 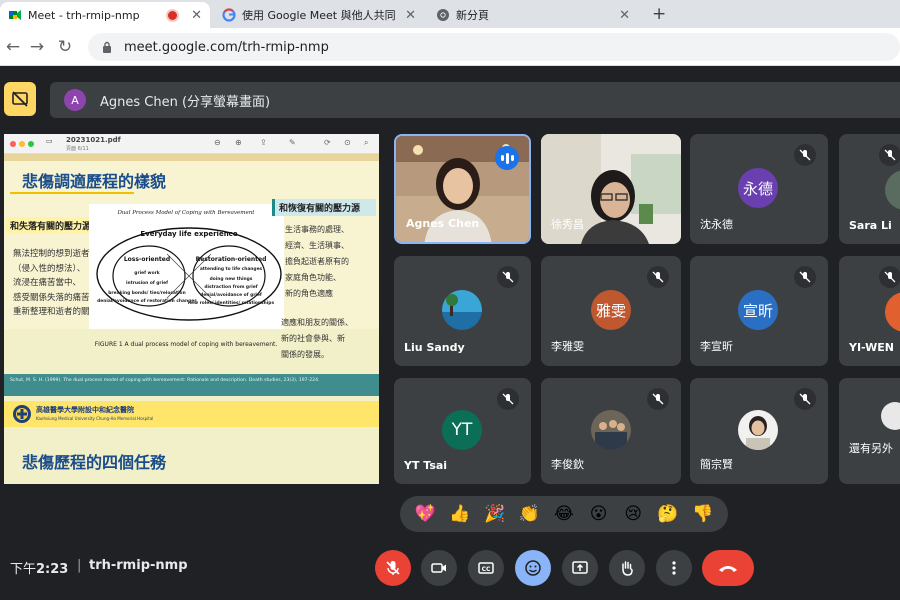 I want to click on present-icon, so click(x=580, y=567).